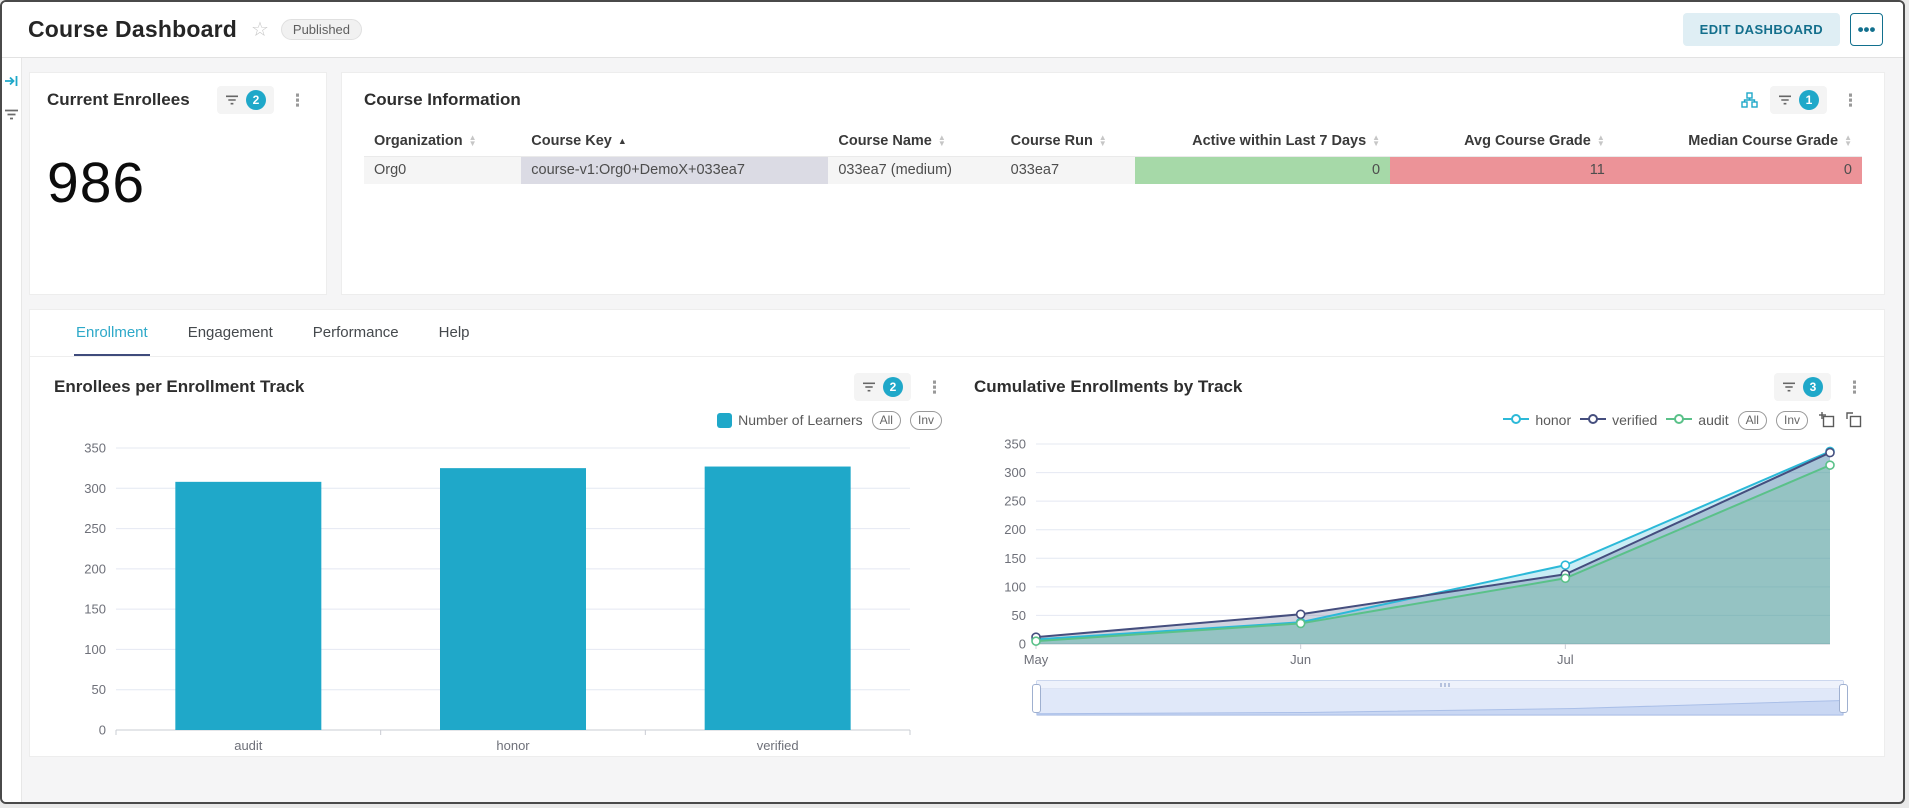 This screenshot has width=1909, height=808. What do you see at coordinates (914, 142) in the screenshot?
I see `column-header-course-name: Course Name` at bounding box center [914, 142].